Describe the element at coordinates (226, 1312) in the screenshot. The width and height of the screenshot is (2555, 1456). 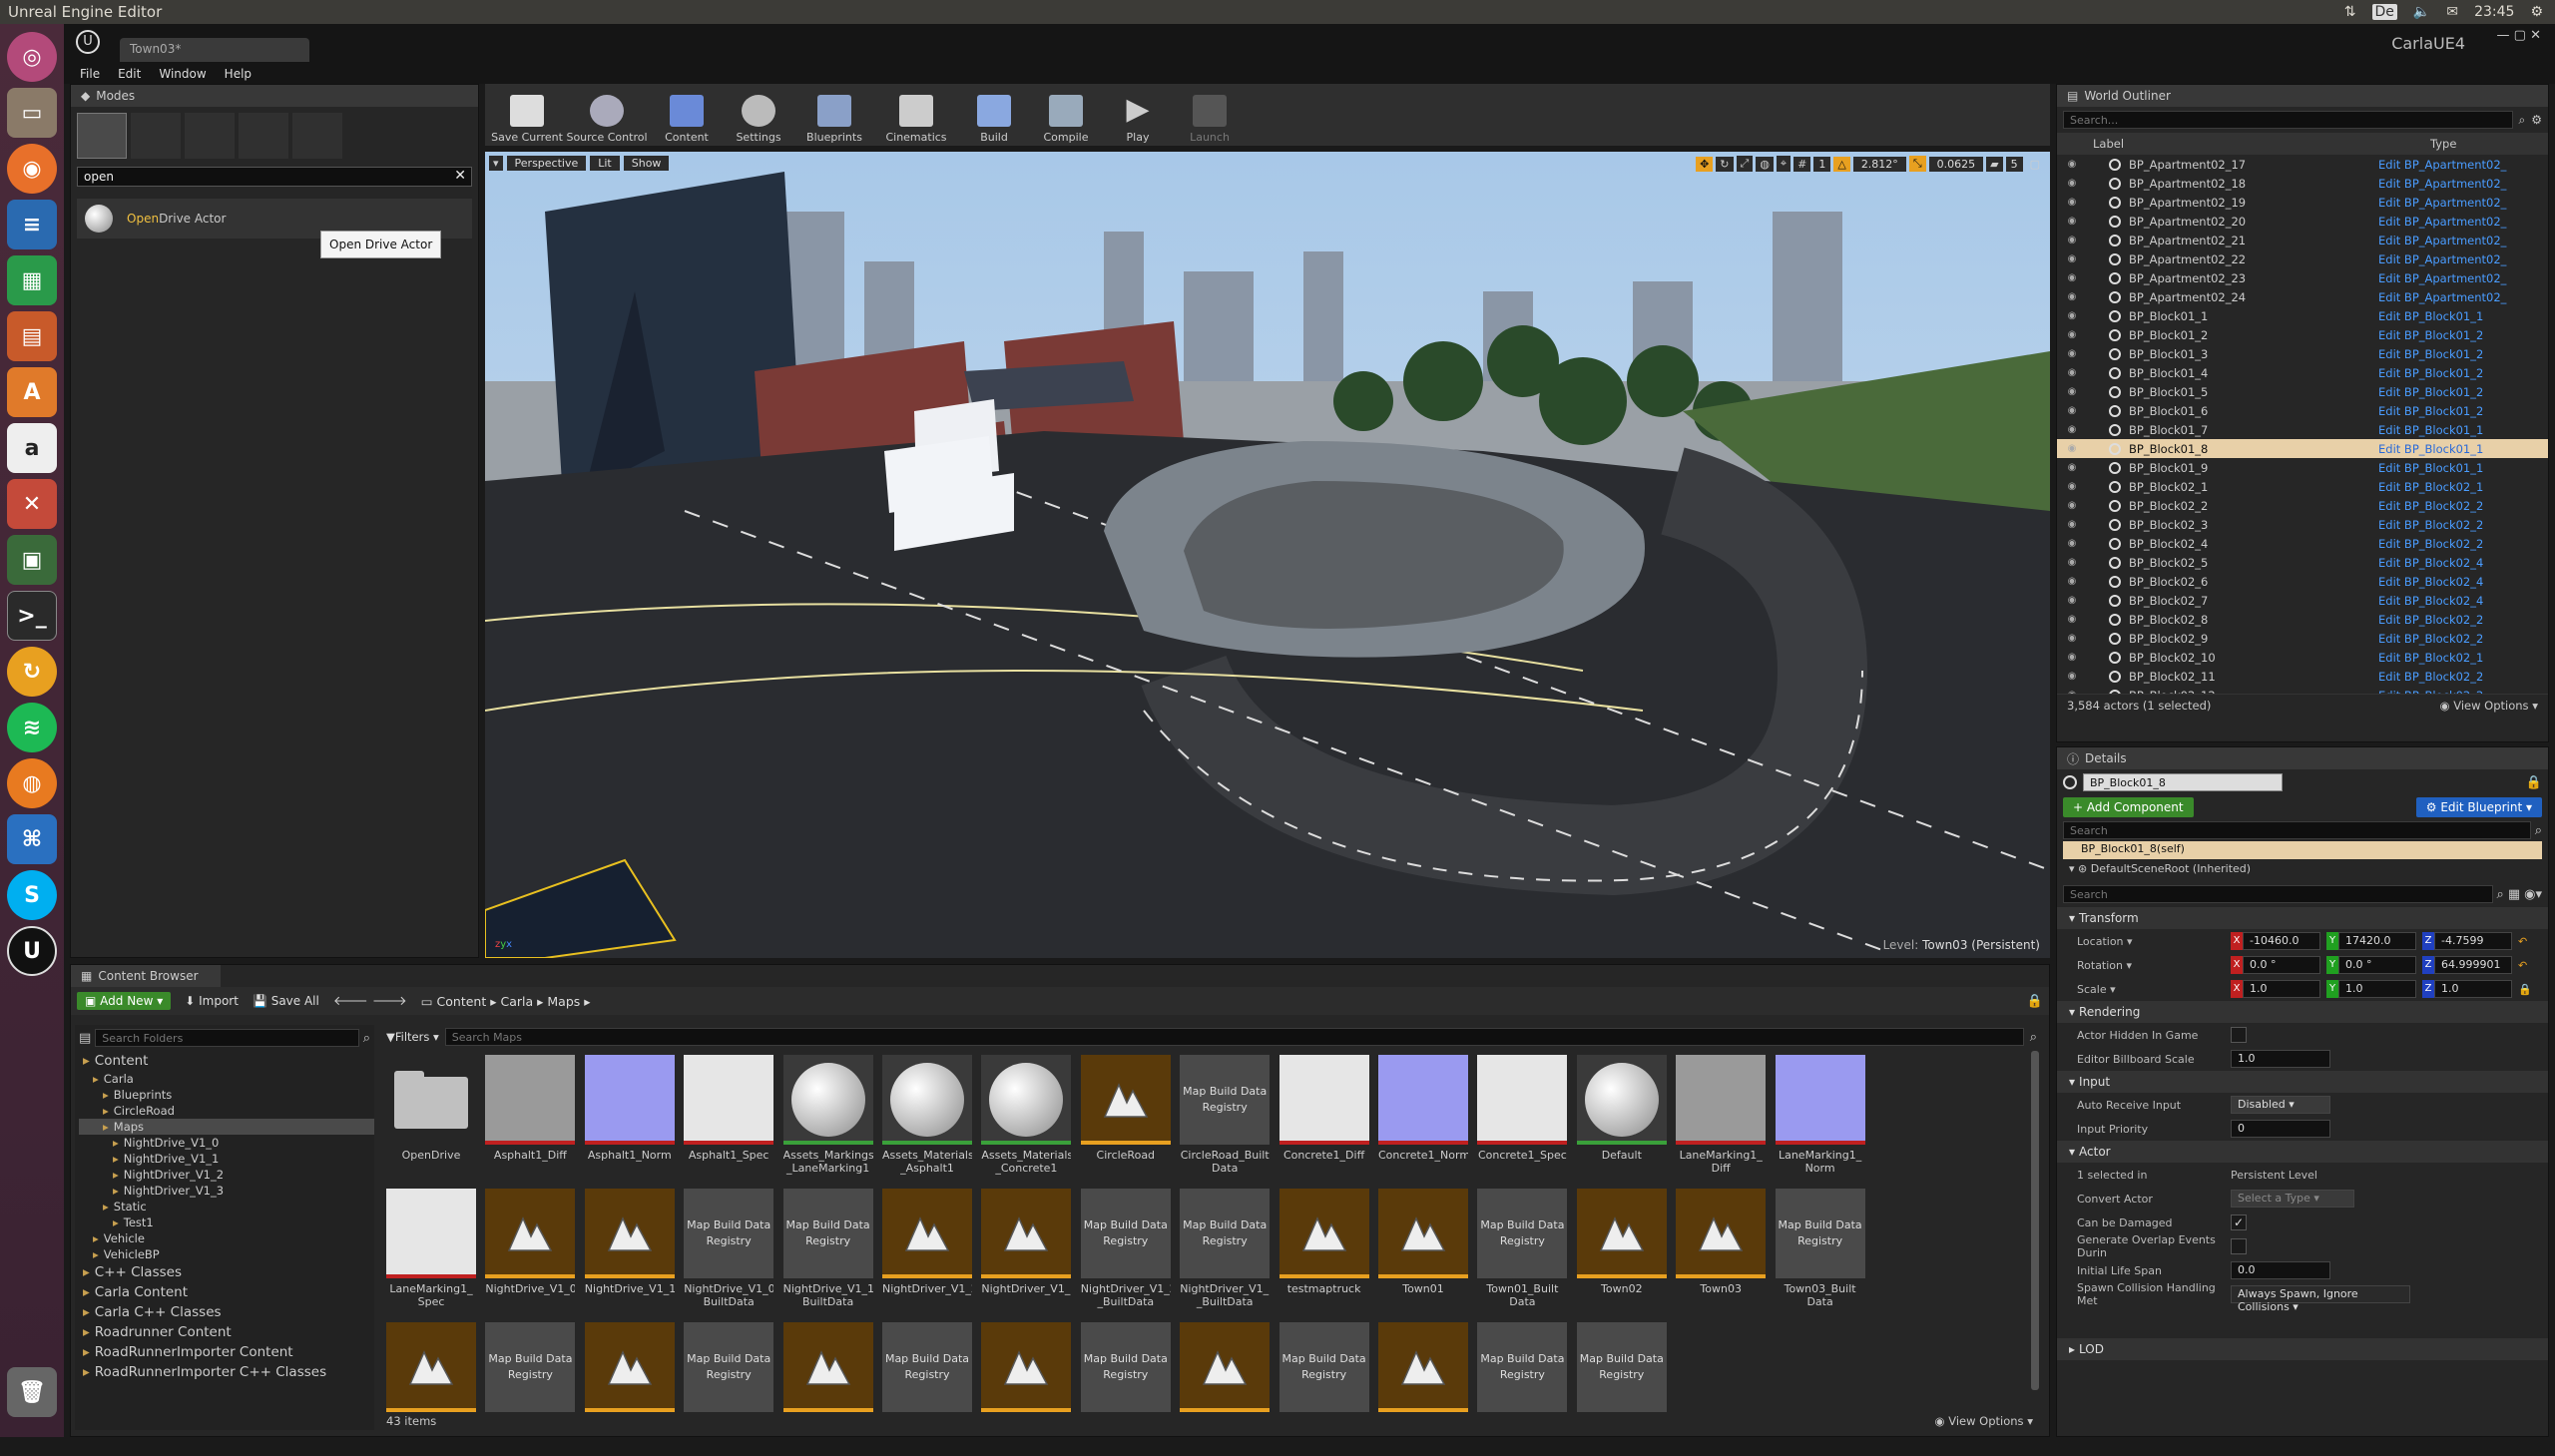
I see `folder-tree-item: ▸ Carla C++ Classes` at that location.